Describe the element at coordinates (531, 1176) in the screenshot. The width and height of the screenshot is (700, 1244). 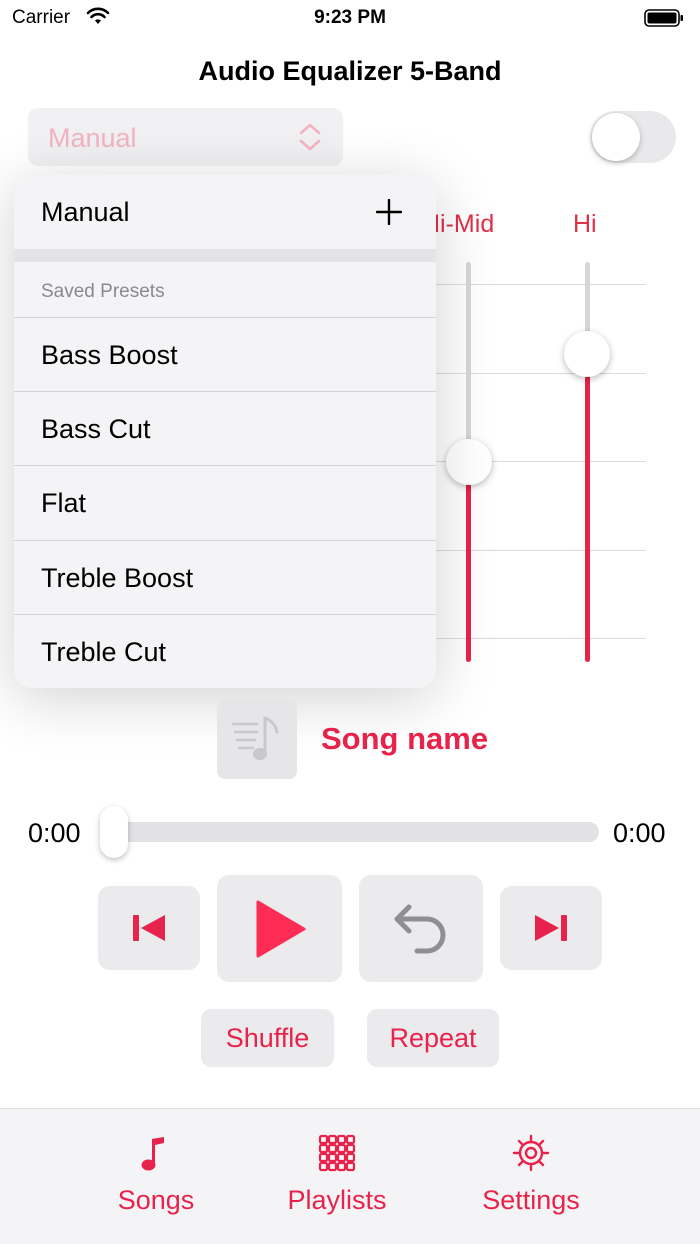
I see `tab-settings: Settings` at that location.